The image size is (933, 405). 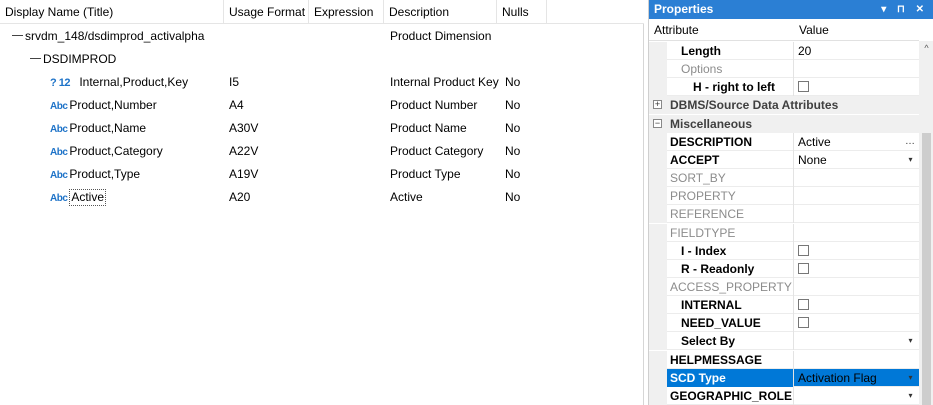 I want to click on scroll-up-icon: ^, so click(x=926, y=49).